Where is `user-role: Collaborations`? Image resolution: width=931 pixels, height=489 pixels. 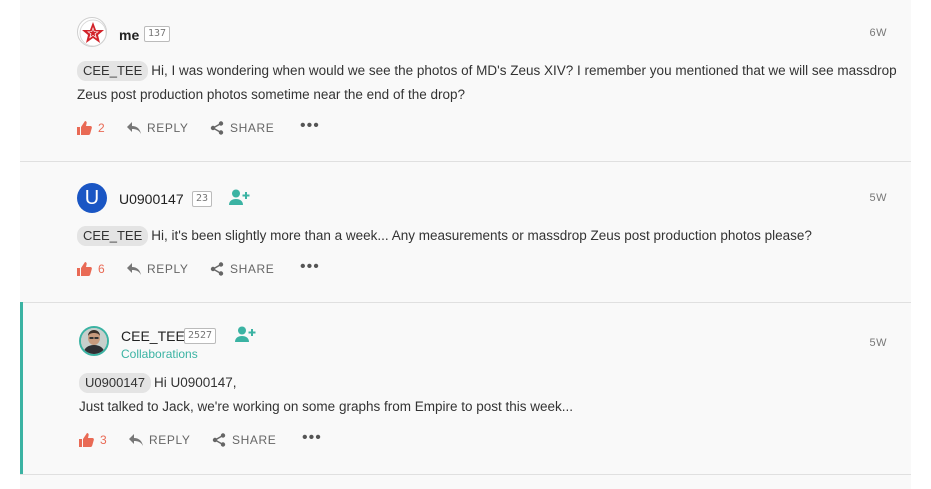 user-role: Collaborations is located at coordinates (159, 354).